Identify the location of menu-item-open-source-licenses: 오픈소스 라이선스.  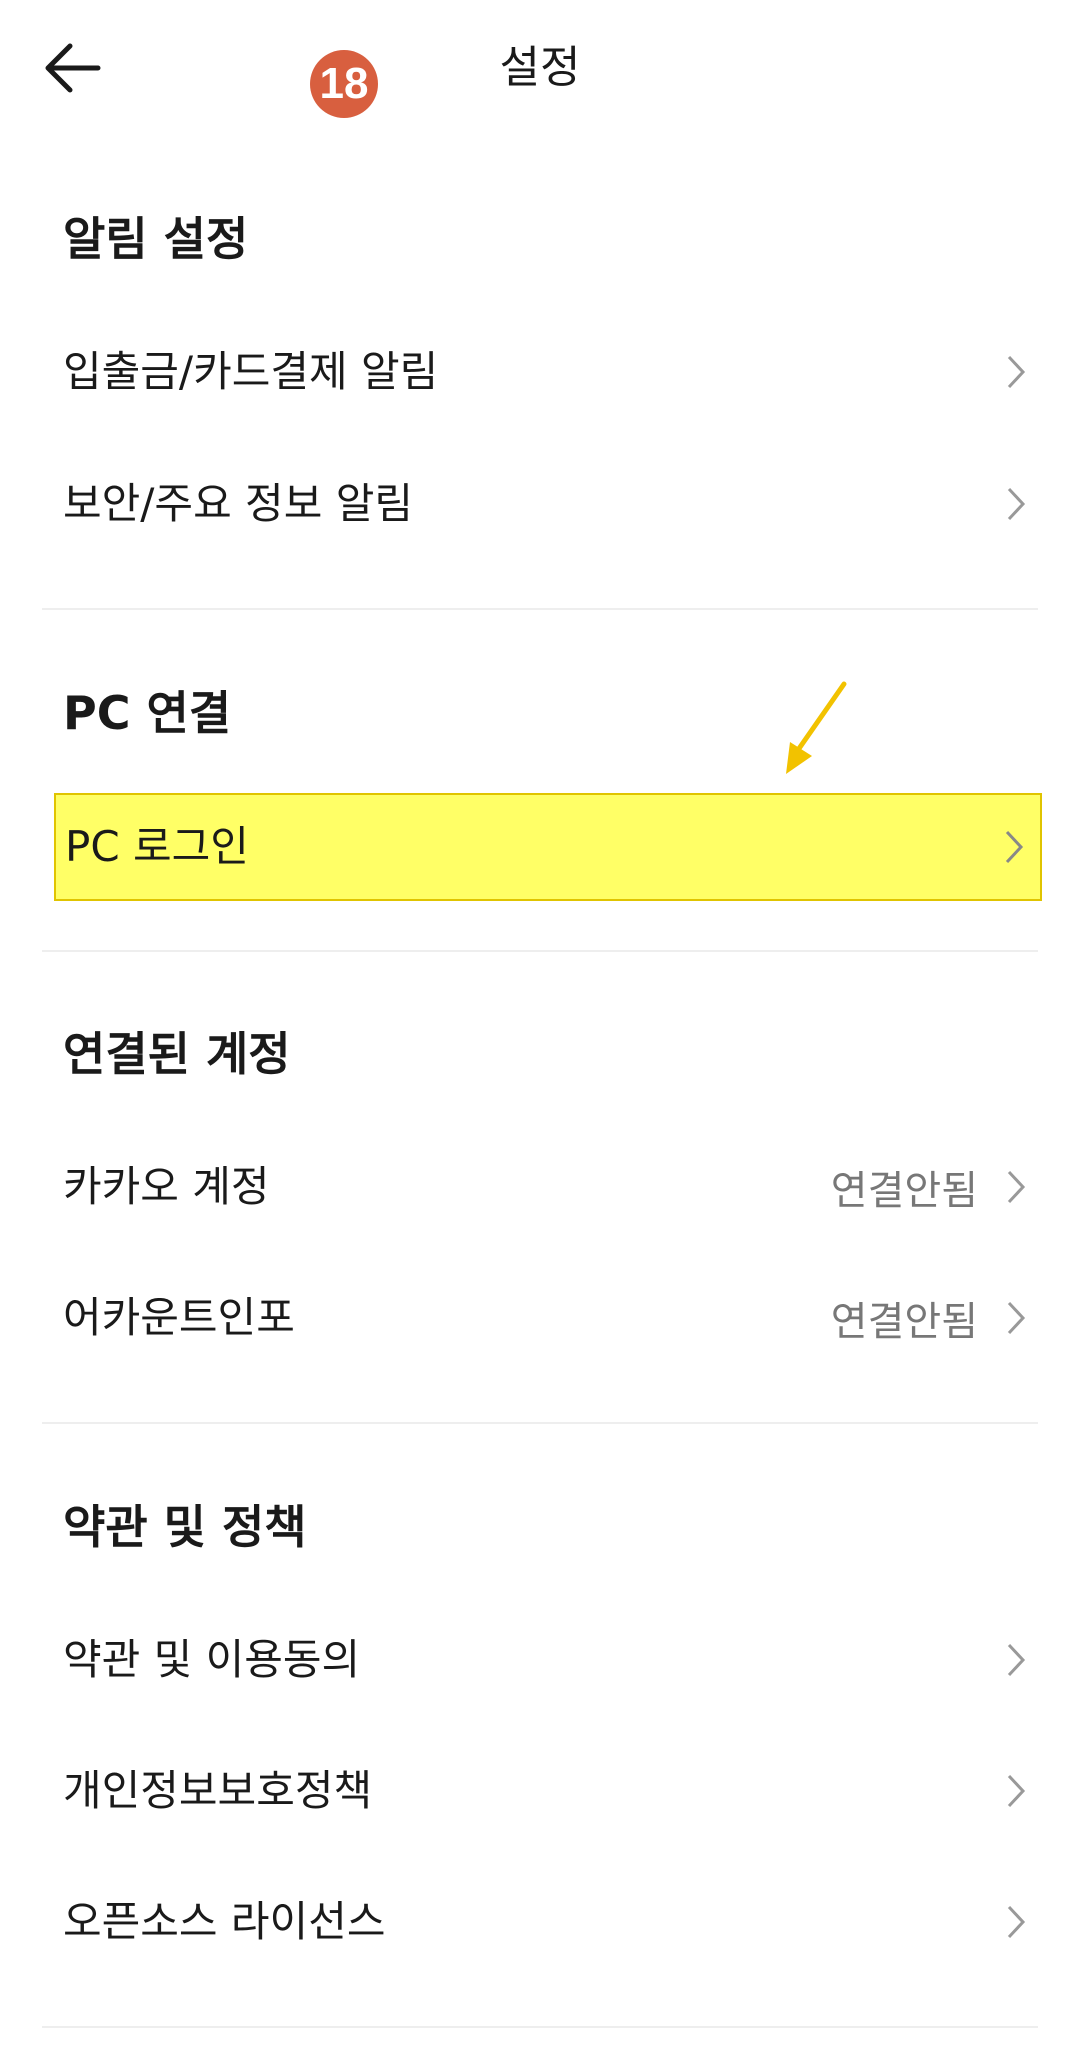
(548, 1922).